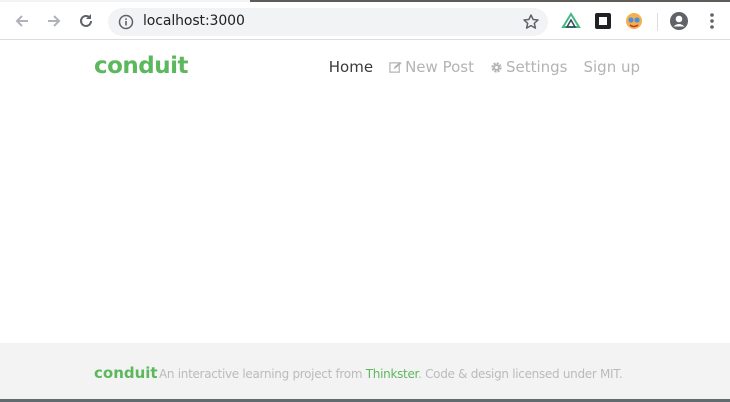  I want to click on forward-arrow-icon, so click(54, 21).